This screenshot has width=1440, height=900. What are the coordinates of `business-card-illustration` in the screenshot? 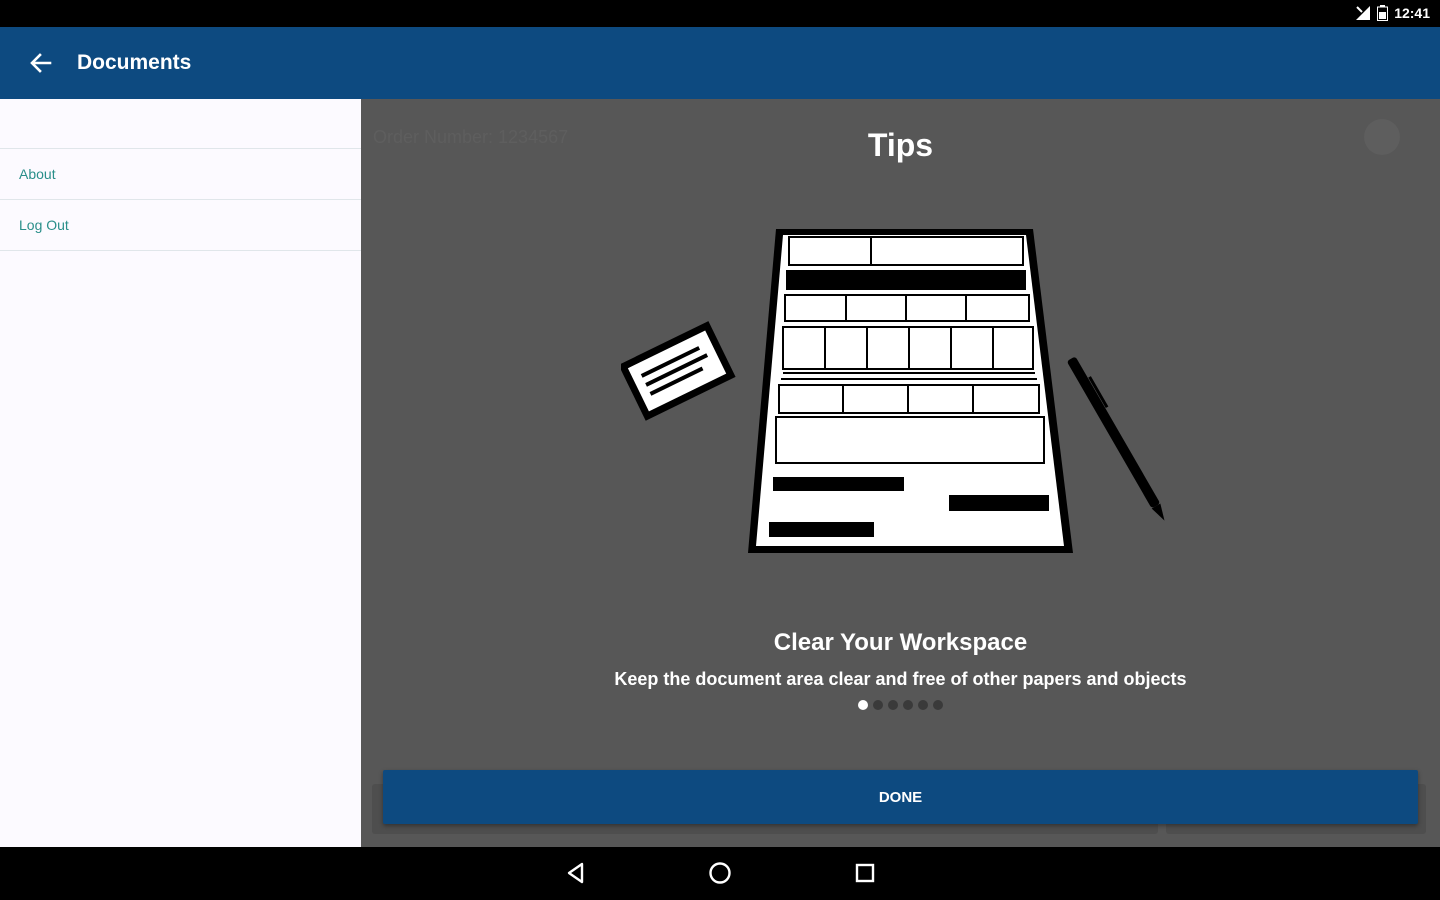 It's located at (678, 371).